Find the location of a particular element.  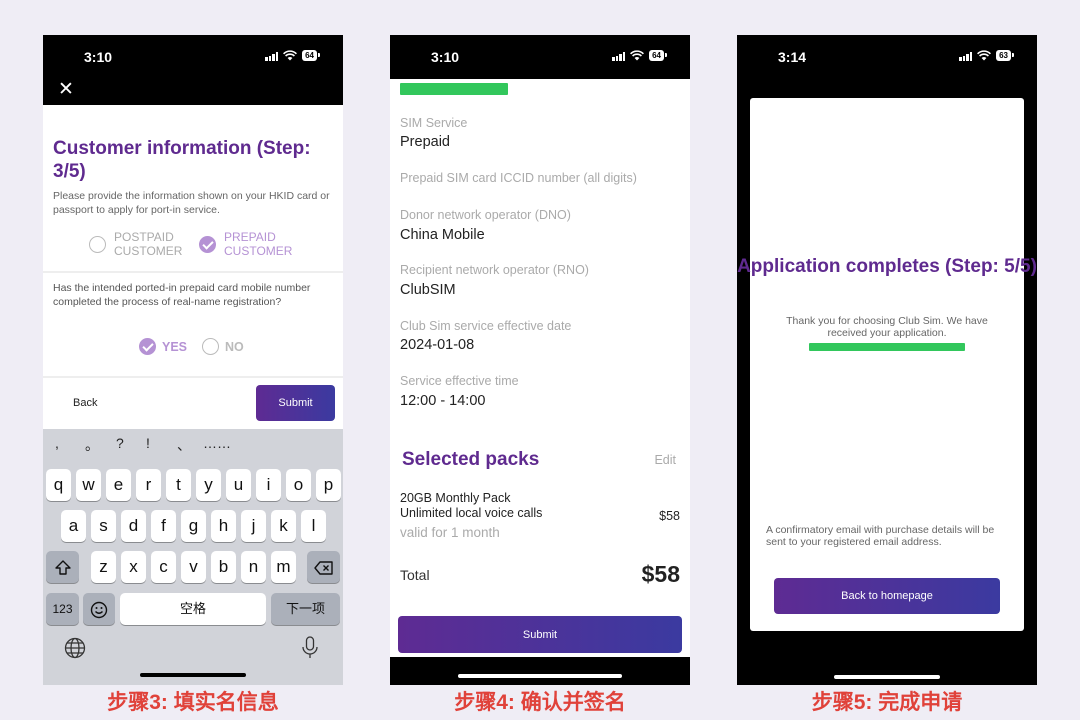

key-g: g is located at coordinates (193, 526).